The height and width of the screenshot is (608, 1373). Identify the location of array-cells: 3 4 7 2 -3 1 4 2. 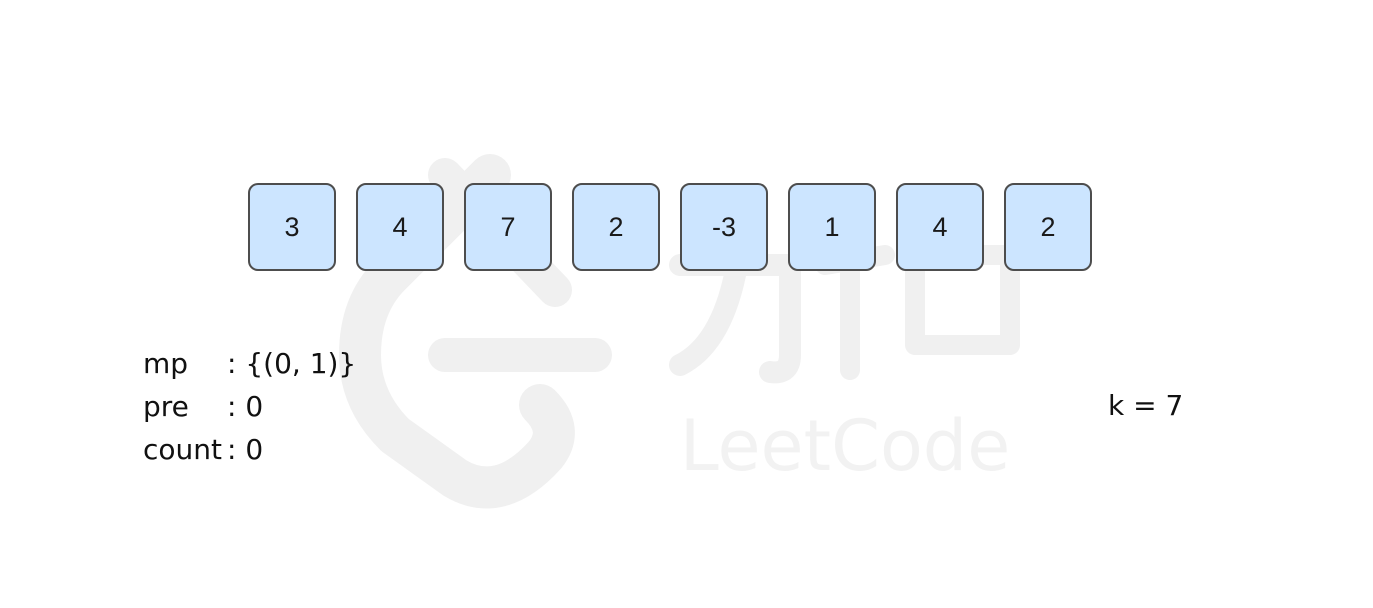
(670, 227).